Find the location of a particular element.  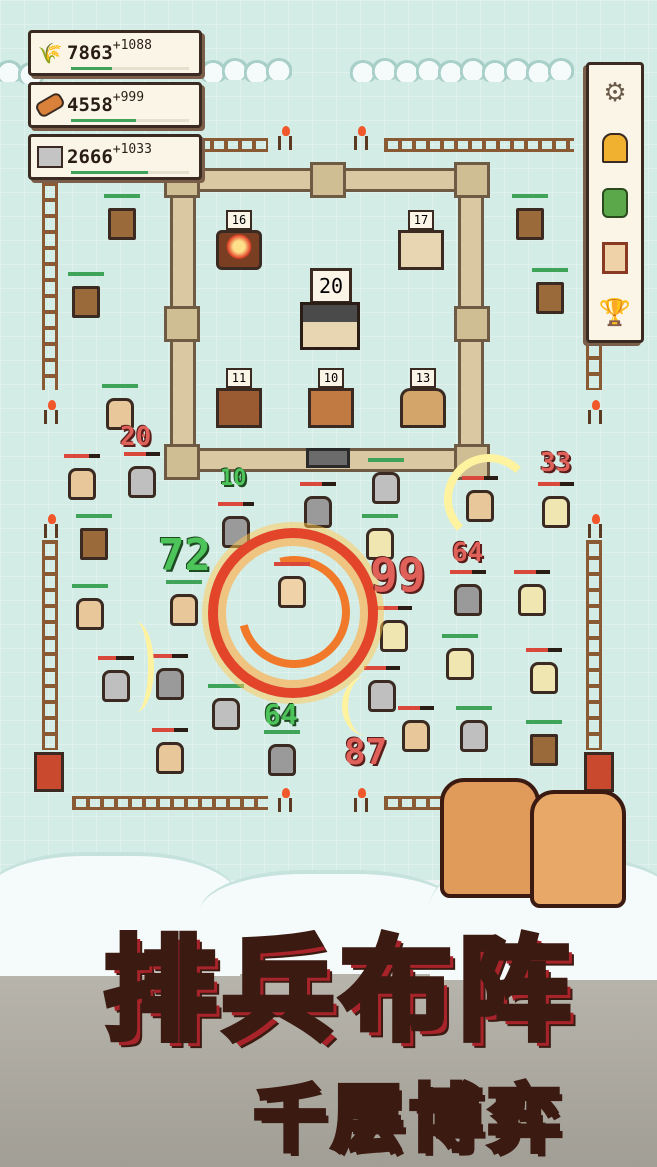

resource-increment: +999 is located at coordinates (128, 97).